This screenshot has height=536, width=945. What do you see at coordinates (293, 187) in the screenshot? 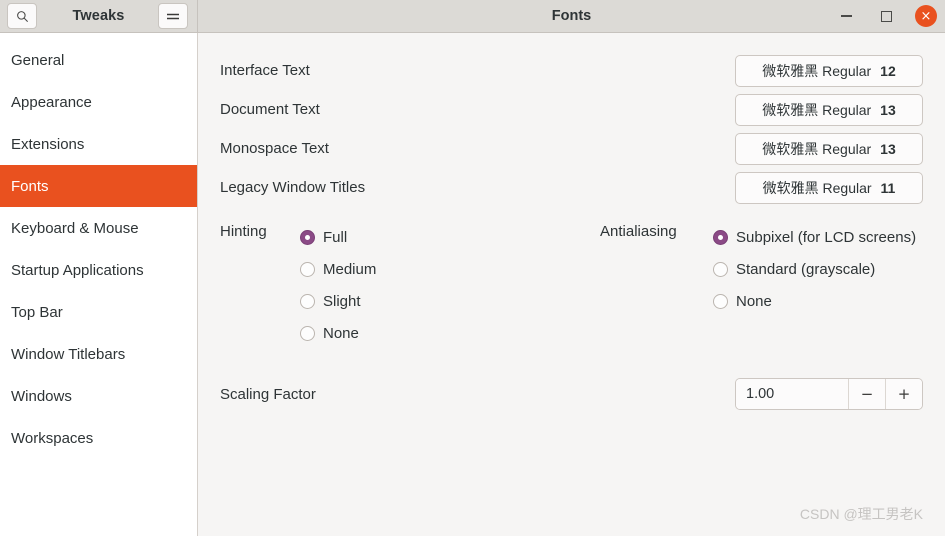
I see `row-label: Legacy Window Titles` at bounding box center [293, 187].